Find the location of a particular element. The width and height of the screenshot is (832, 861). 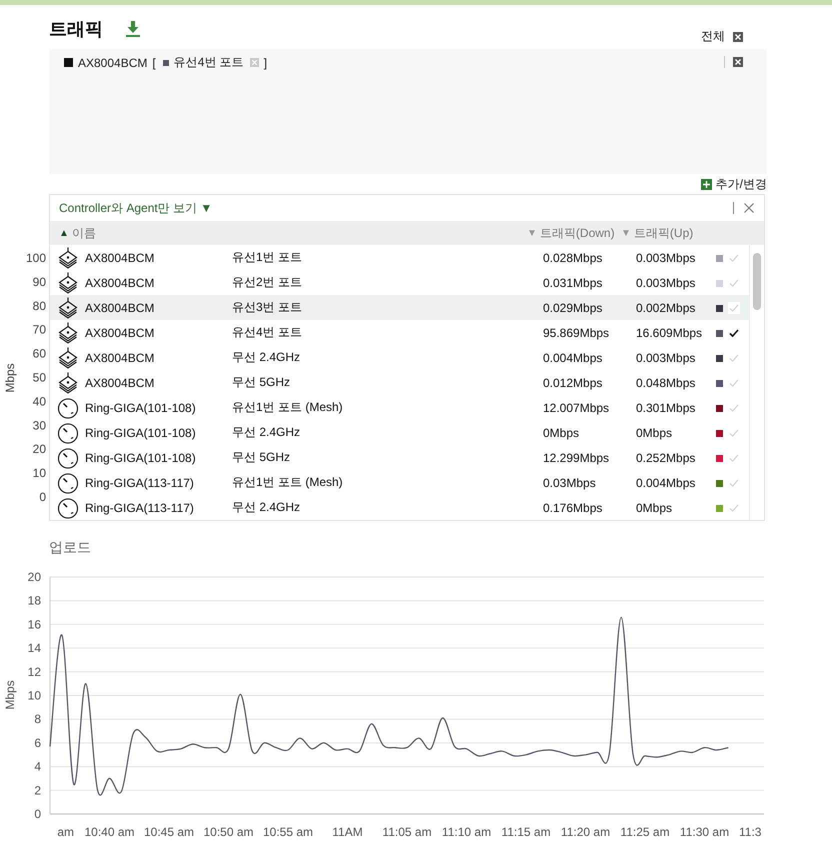

upload-rate: 0.004Mbps is located at coordinates (666, 483).